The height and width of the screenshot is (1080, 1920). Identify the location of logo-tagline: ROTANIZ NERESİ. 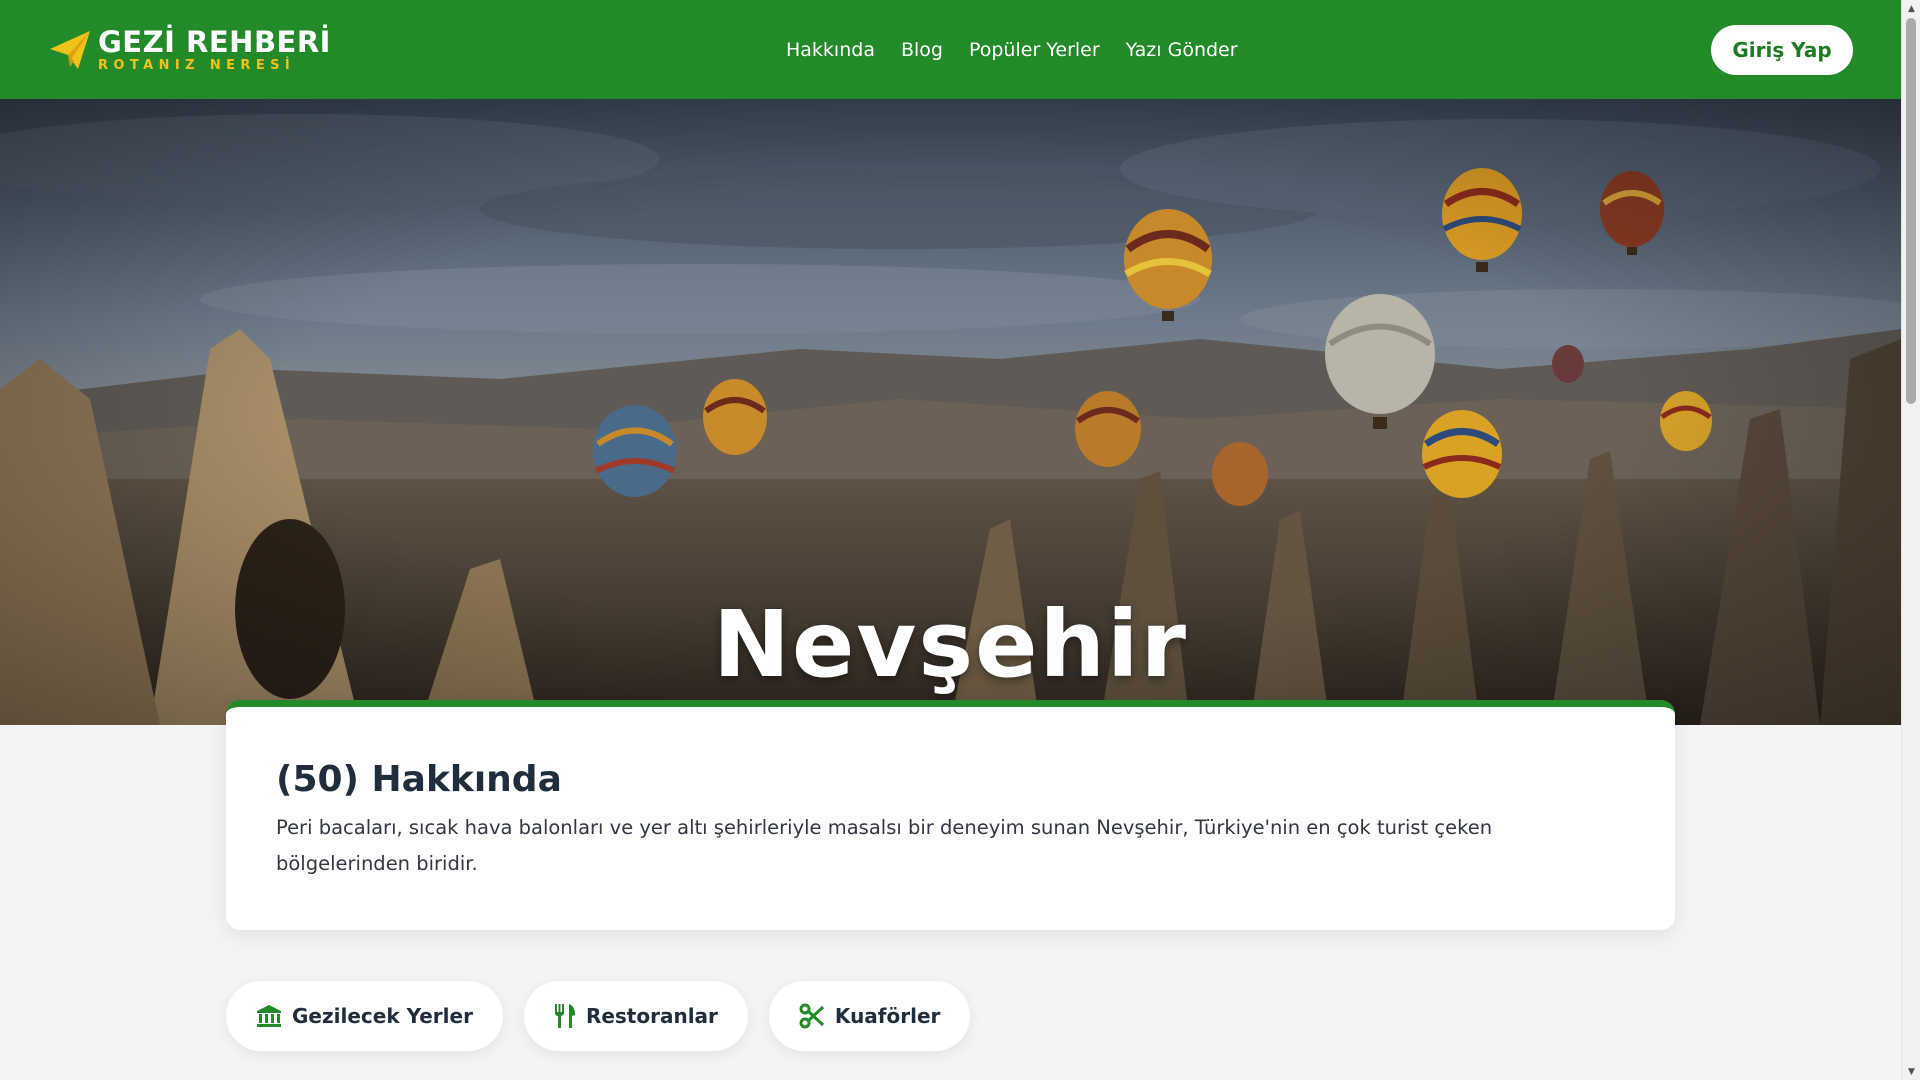
(197, 65).